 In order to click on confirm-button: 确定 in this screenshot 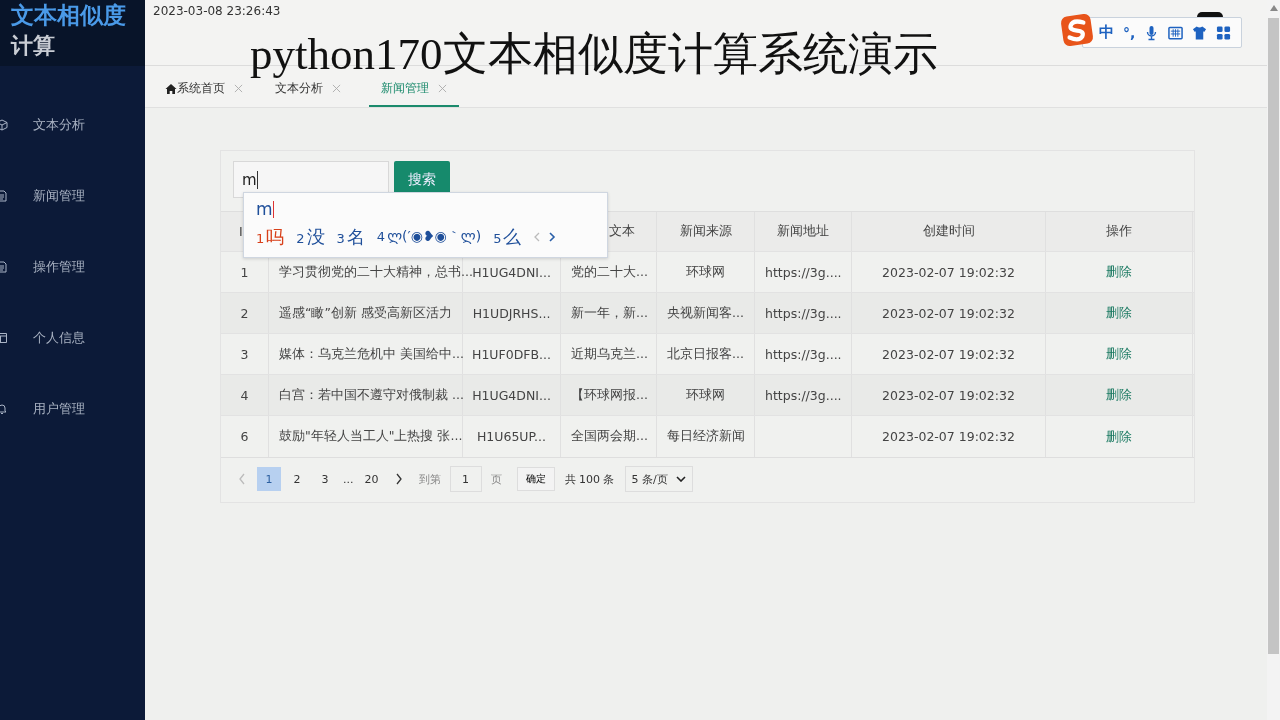, I will do `click(535, 479)`.